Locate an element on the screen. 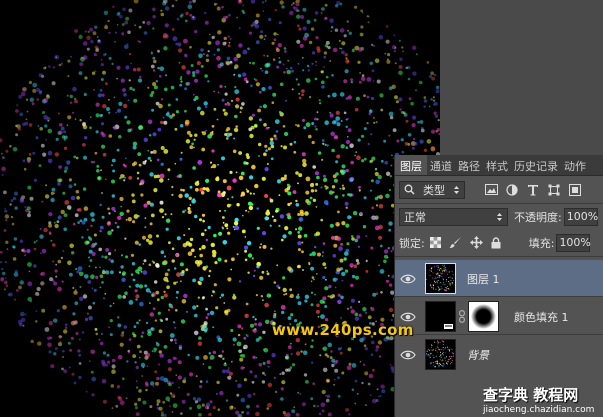 The image size is (603, 417). type-filter-icon is located at coordinates (533, 190).